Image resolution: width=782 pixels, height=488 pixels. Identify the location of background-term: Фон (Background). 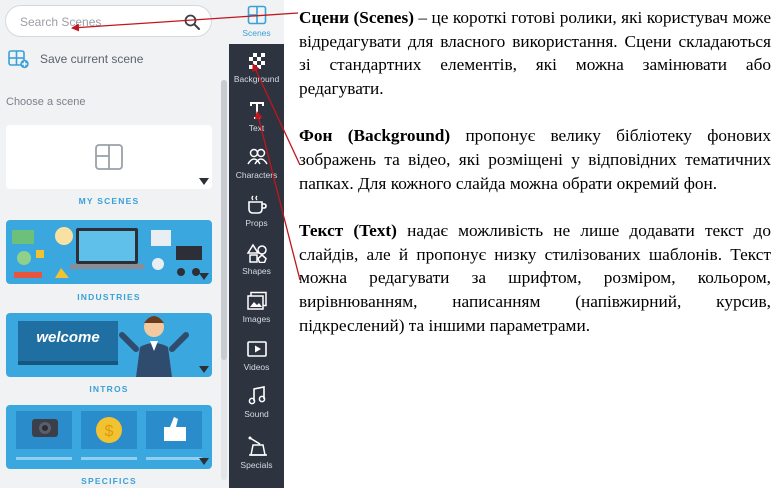
(375, 136).